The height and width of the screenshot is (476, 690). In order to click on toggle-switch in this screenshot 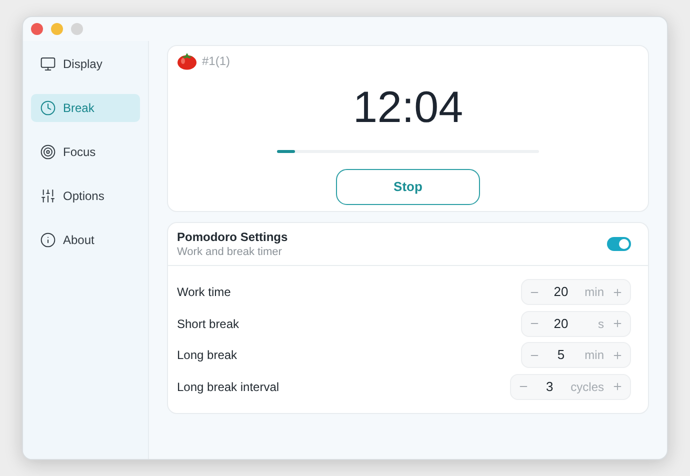, I will do `click(619, 244)`.